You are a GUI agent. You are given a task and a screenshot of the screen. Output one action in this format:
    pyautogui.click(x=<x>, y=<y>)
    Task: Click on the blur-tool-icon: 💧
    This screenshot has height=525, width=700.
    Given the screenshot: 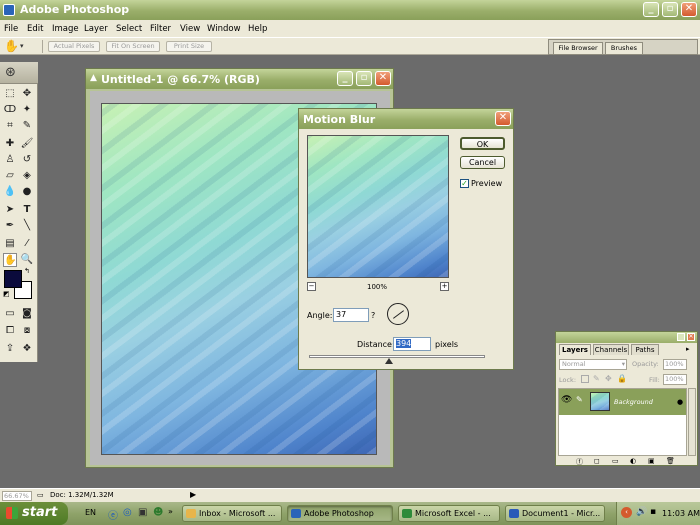 What is the action you would take?
    pyautogui.click(x=10, y=192)
    